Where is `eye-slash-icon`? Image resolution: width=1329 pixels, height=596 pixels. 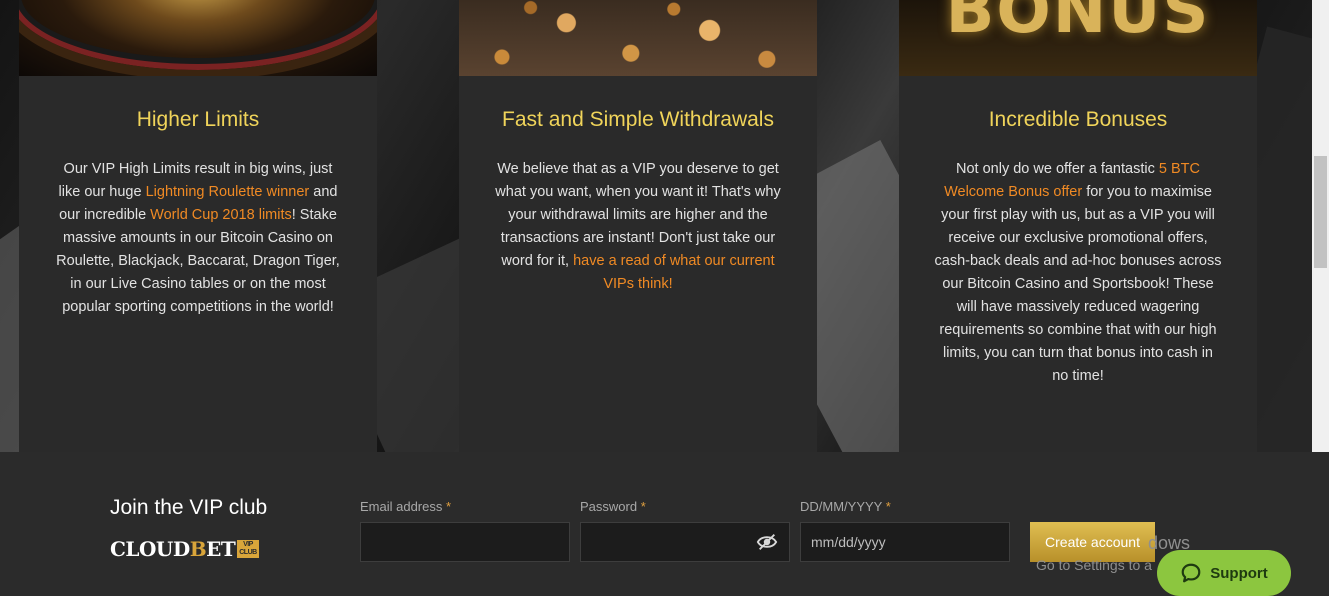
eye-slash-icon is located at coordinates (767, 542).